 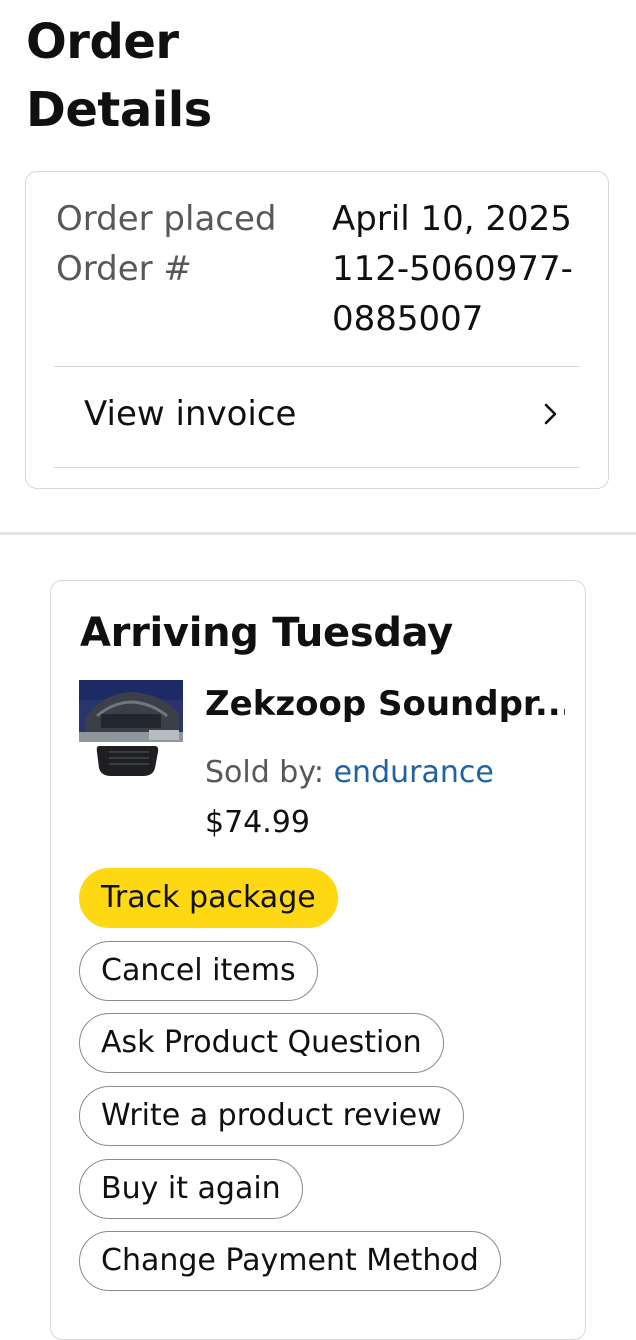 What do you see at coordinates (290, 1261) in the screenshot?
I see `change-payment-method-button: Change Payment Method` at bounding box center [290, 1261].